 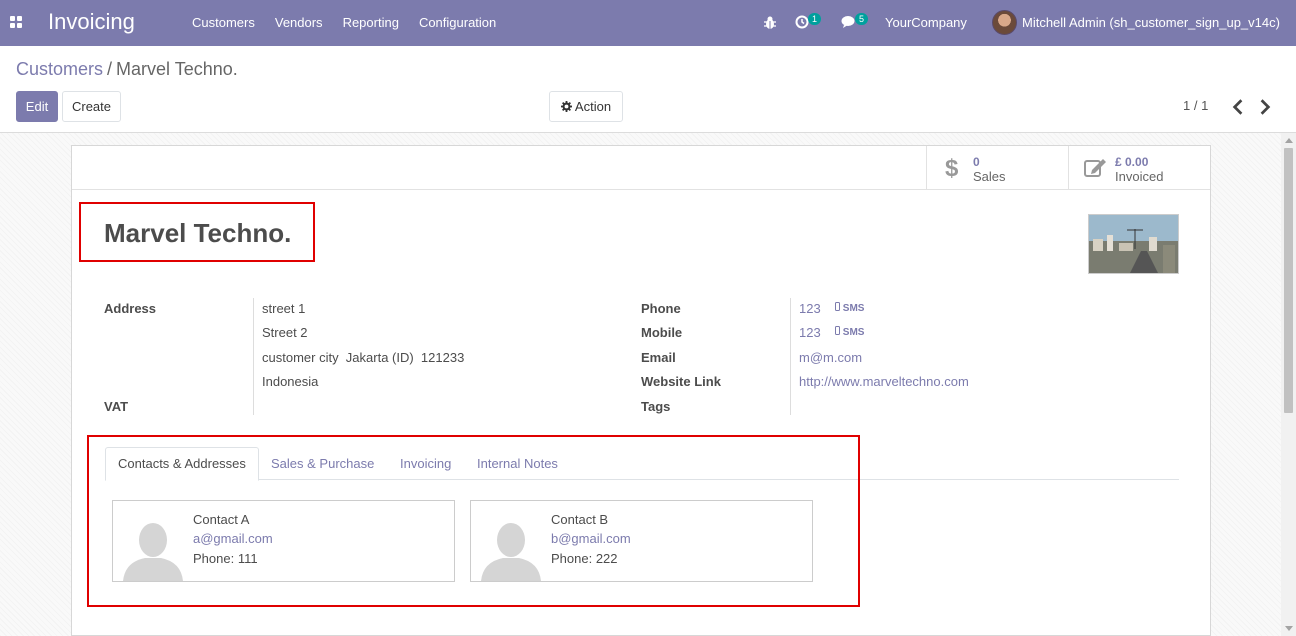 What do you see at coordinates (1289, 140) in the screenshot?
I see `scroll-up-icon` at bounding box center [1289, 140].